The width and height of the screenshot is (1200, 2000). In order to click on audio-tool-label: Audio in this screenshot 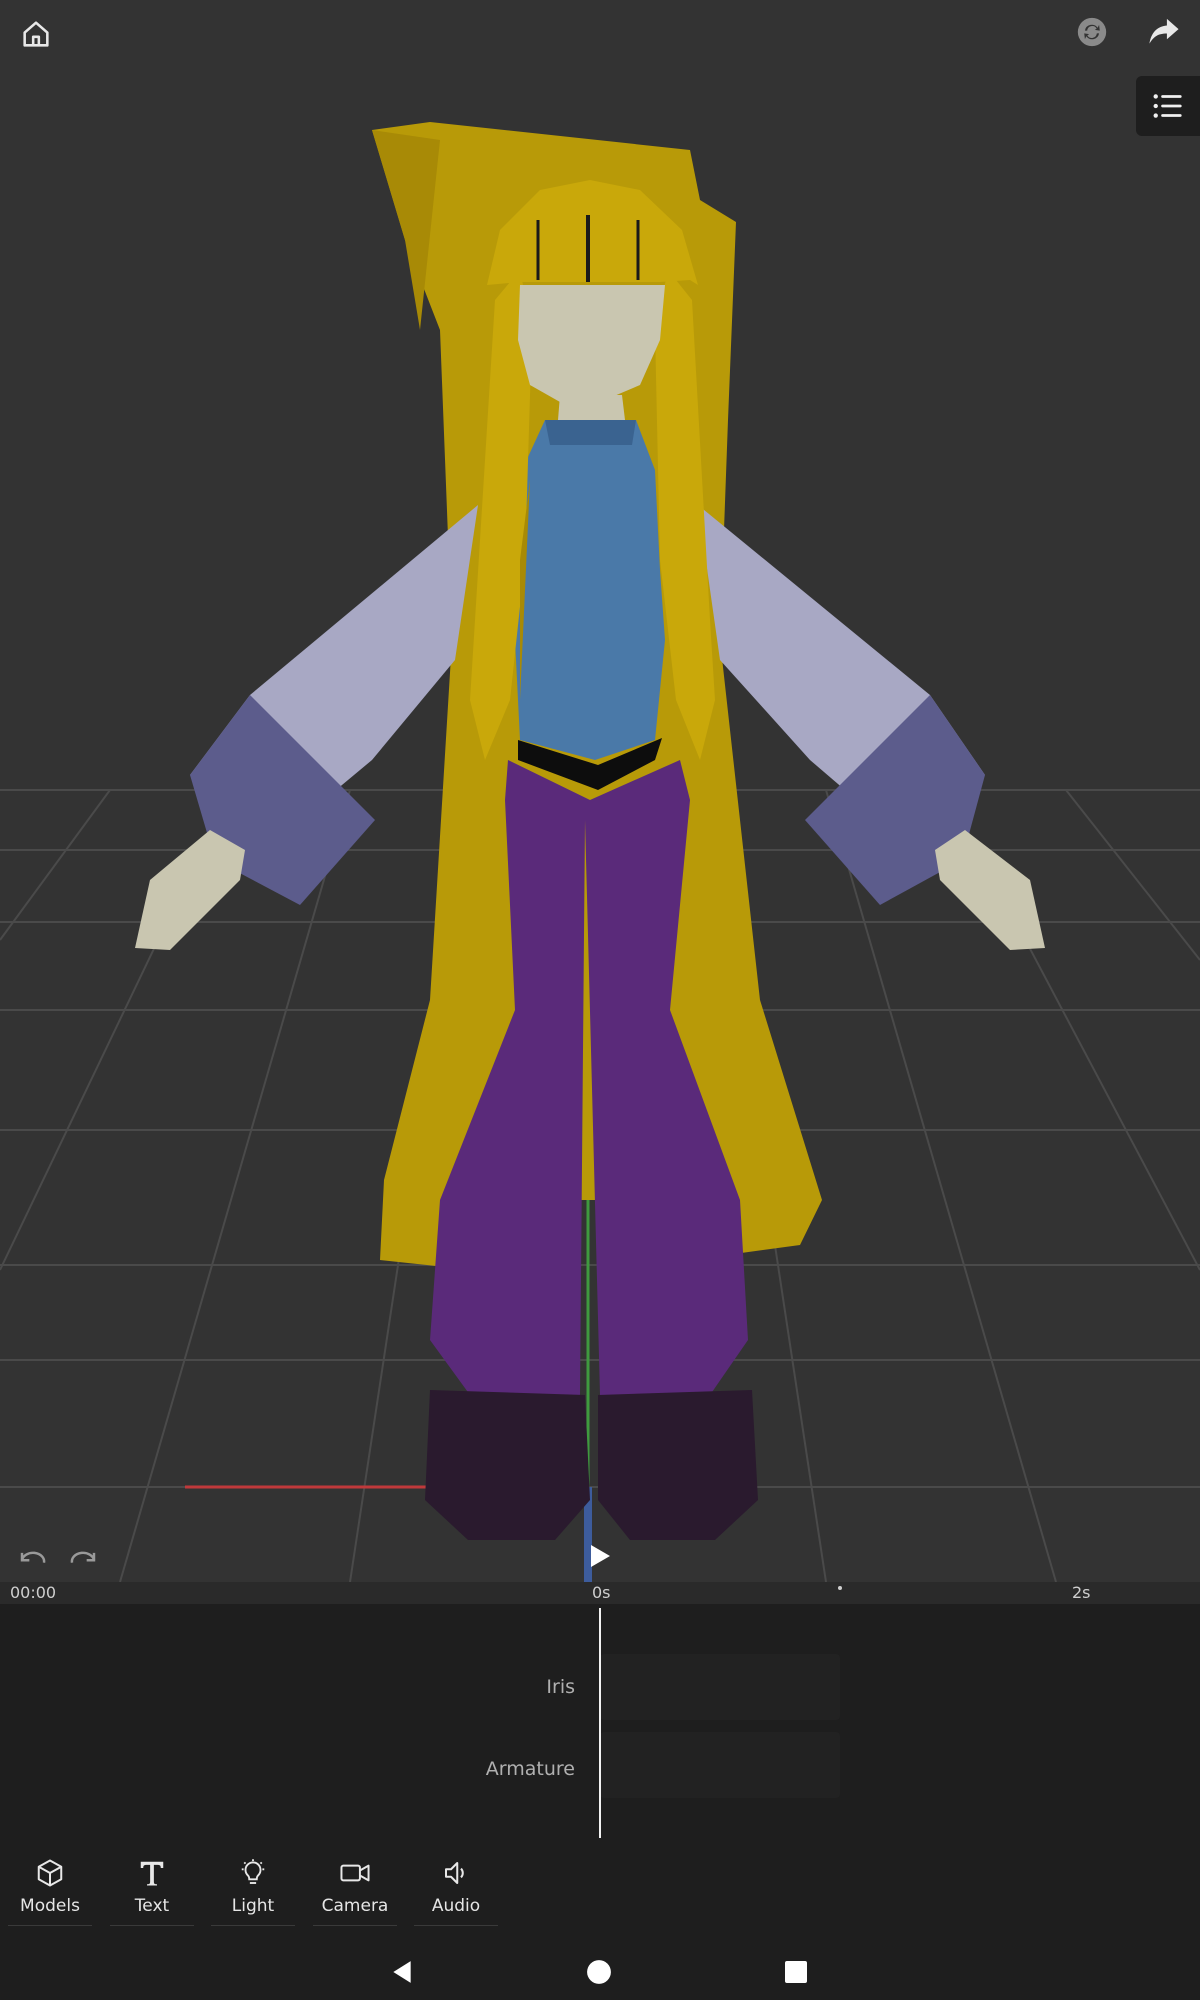, I will do `click(456, 1906)`.